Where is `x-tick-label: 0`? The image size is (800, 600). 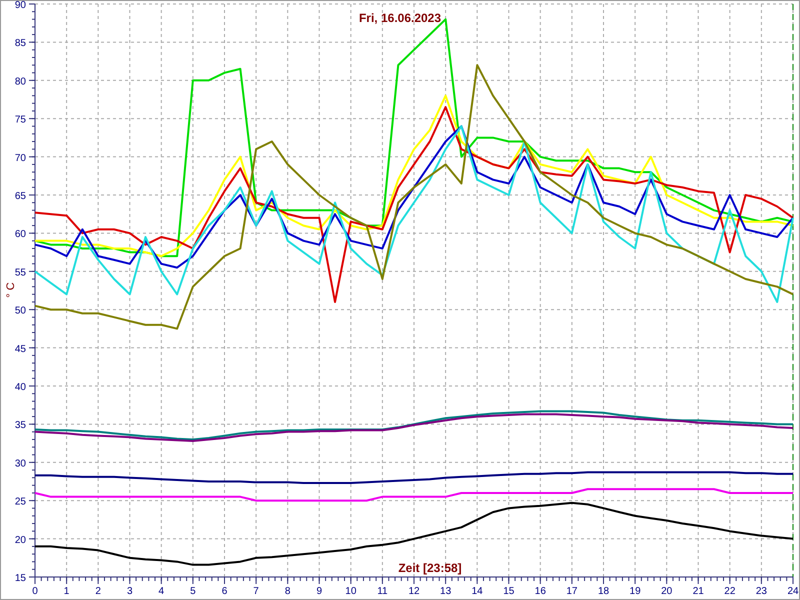 x-tick-label: 0 is located at coordinates (35, 591).